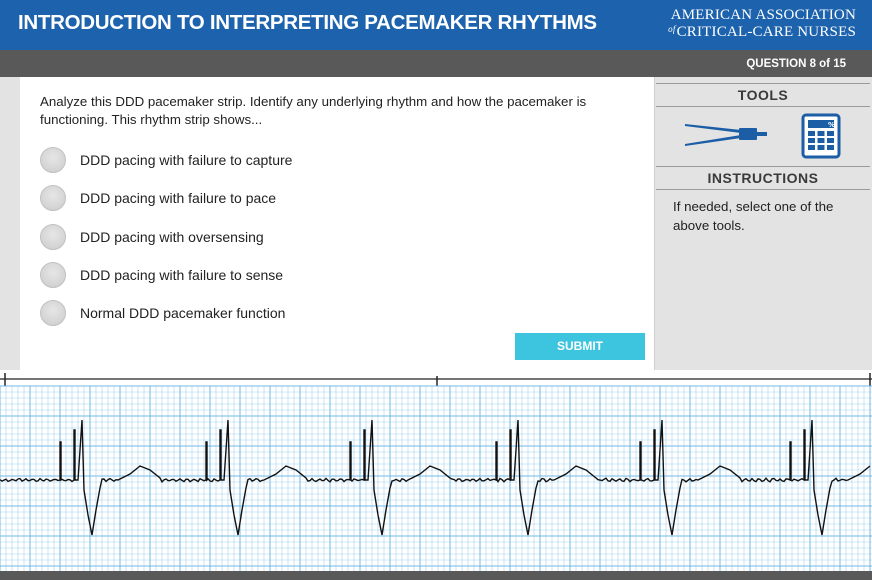 The image size is (872, 580). What do you see at coordinates (671, 29) in the screenshot?
I see `logo-of: of` at bounding box center [671, 29].